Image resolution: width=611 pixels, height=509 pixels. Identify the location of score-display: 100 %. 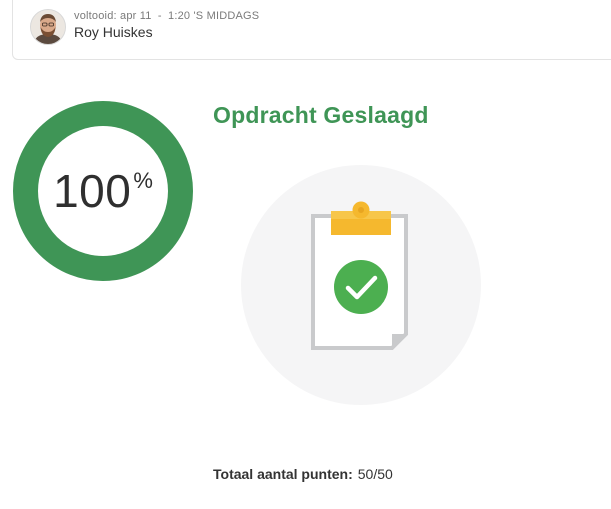
(103, 191).